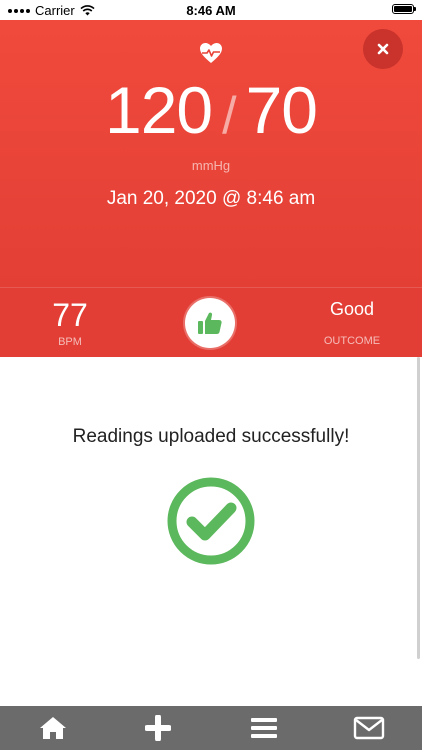 Image resolution: width=422 pixels, height=750 pixels. Describe the element at coordinates (211, 521) in the screenshot. I see `check-circle-icon` at that location.